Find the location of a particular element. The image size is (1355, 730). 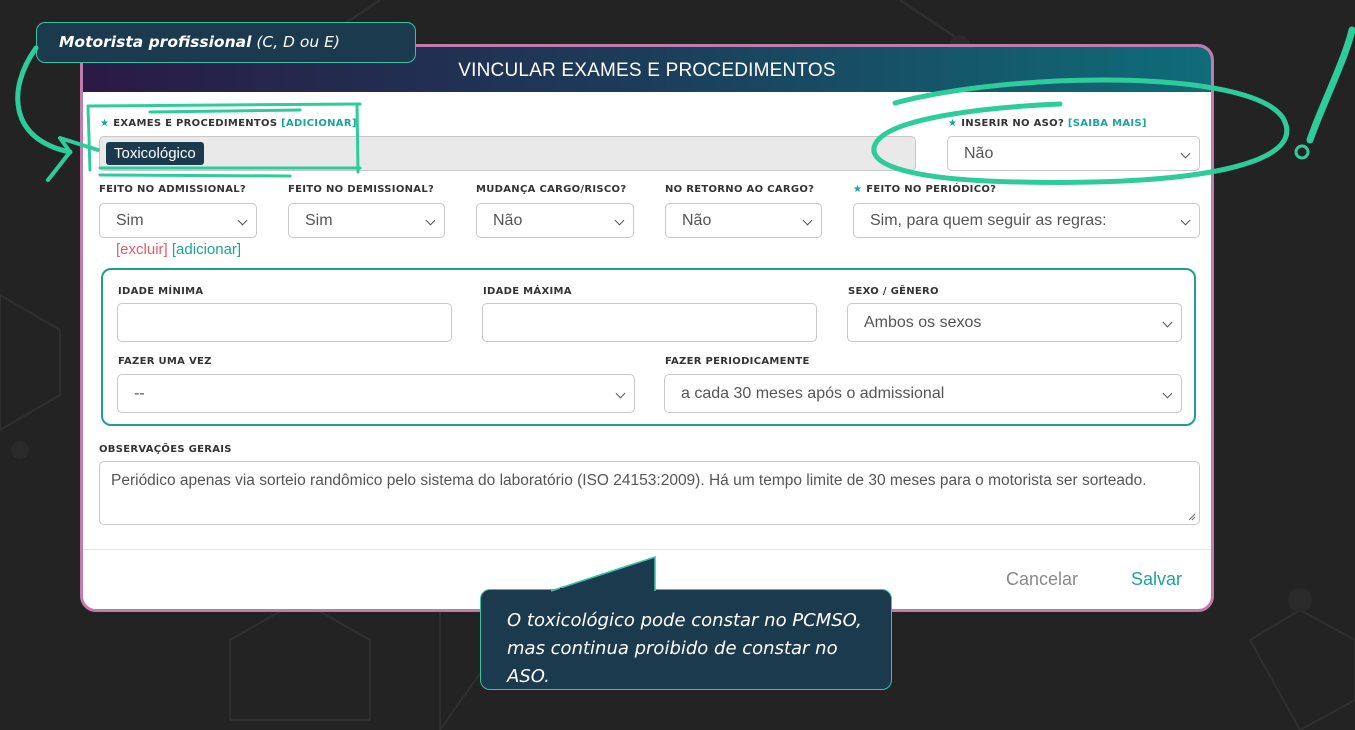

footer-divider is located at coordinates (647, 549).